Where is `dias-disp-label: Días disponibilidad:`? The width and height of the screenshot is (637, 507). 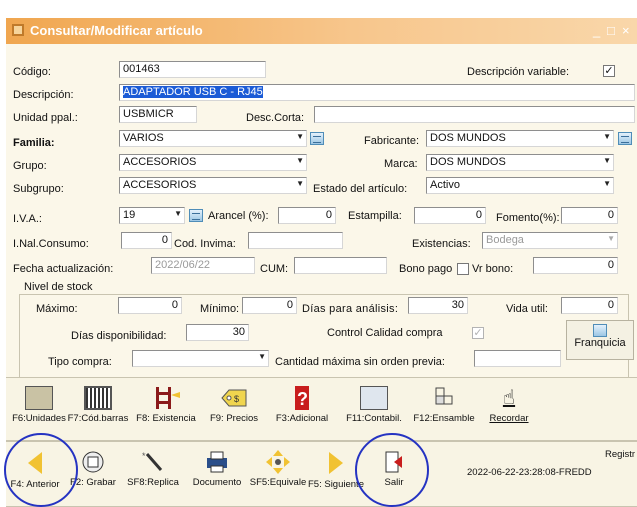
dias-disp-label: Días disponibilidad: is located at coordinates (119, 336).